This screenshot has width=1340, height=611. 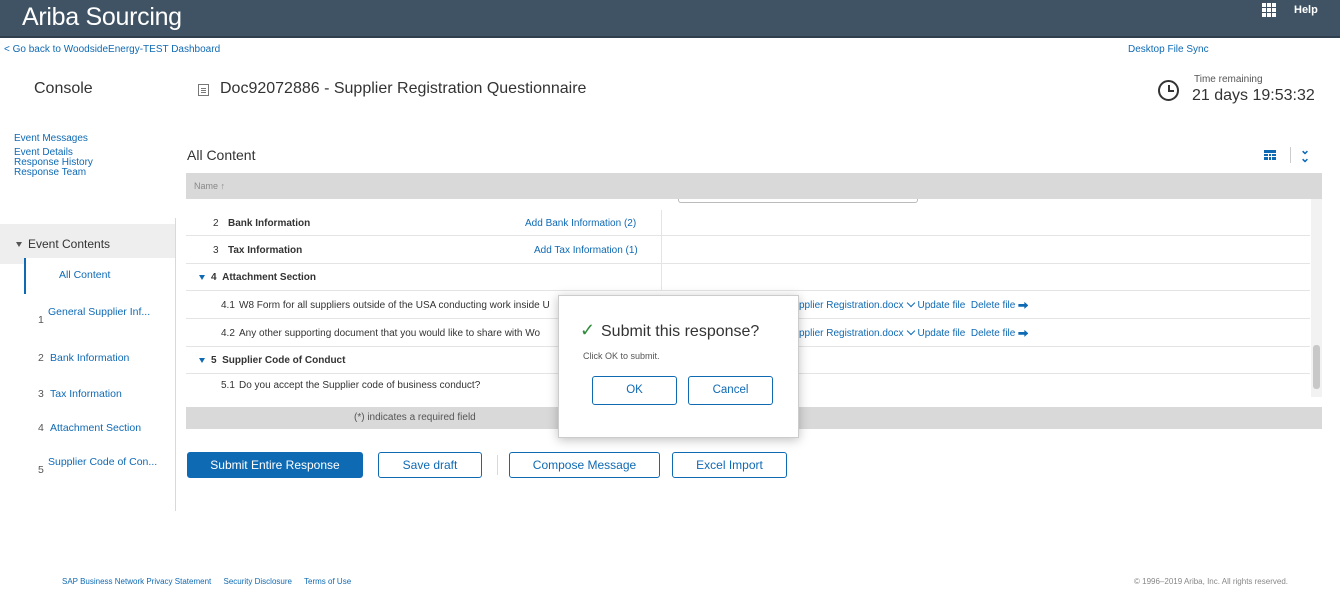 I want to click on help-link: Help, so click(x=1306, y=10).